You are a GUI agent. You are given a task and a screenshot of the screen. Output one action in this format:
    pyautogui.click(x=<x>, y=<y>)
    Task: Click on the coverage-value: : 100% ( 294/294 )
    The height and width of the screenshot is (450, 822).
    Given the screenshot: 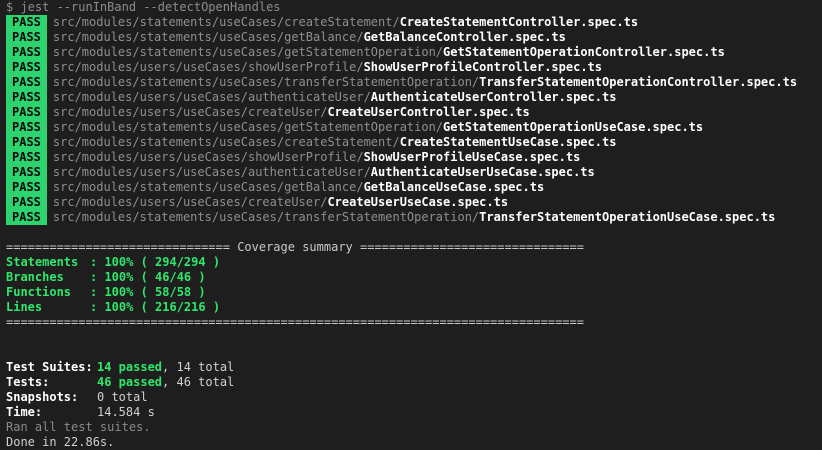 What is the action you would take?
    pyautogui.click(x=155, y=262)
    